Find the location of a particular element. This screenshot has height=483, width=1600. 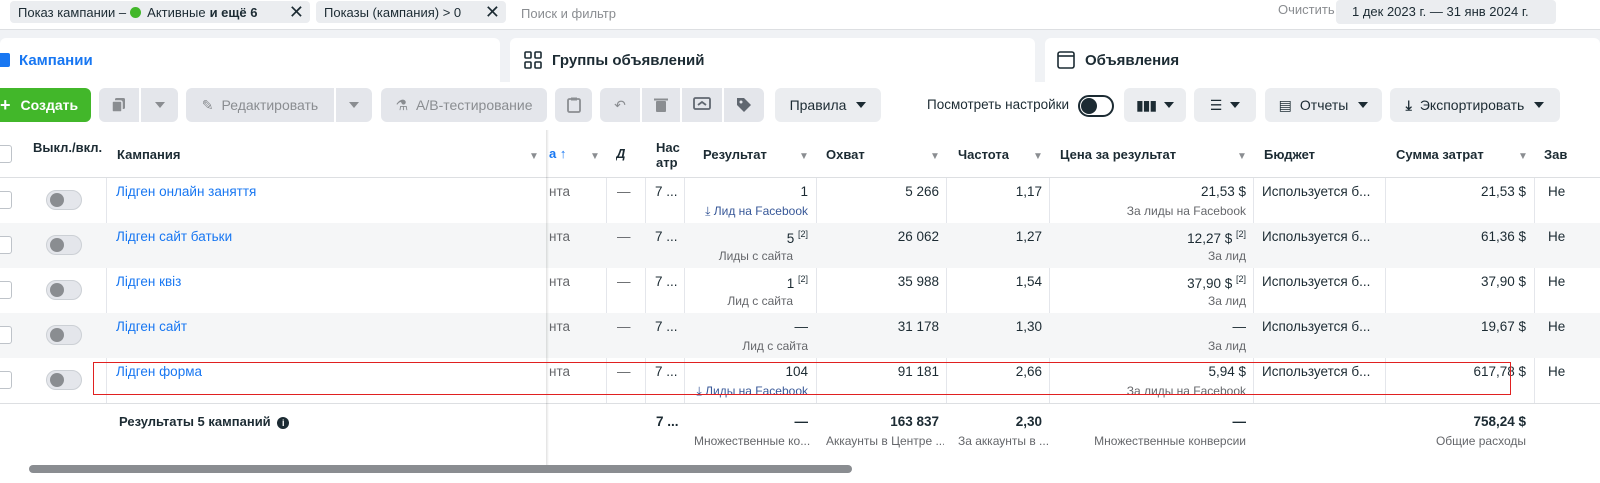

header-budget: Бюджет is located at coordinates (1289, 154).